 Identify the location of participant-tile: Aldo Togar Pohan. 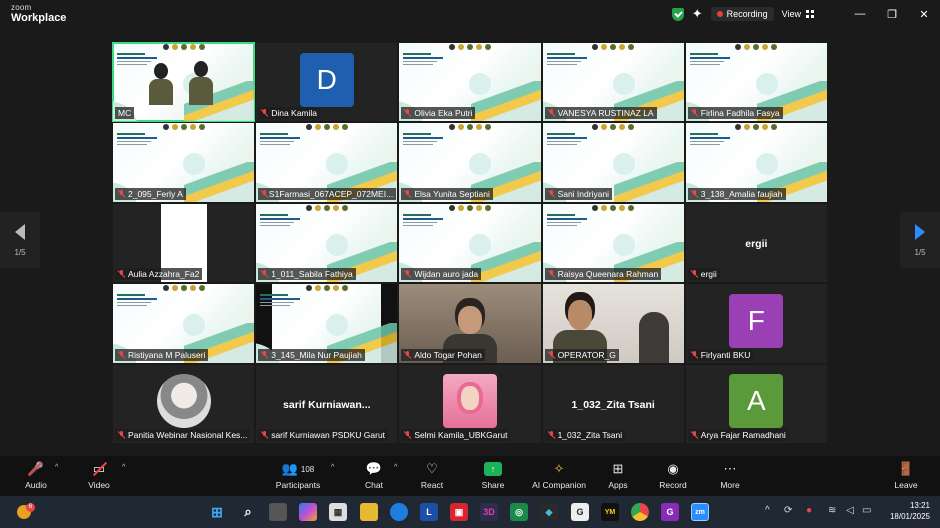
(470, 323).